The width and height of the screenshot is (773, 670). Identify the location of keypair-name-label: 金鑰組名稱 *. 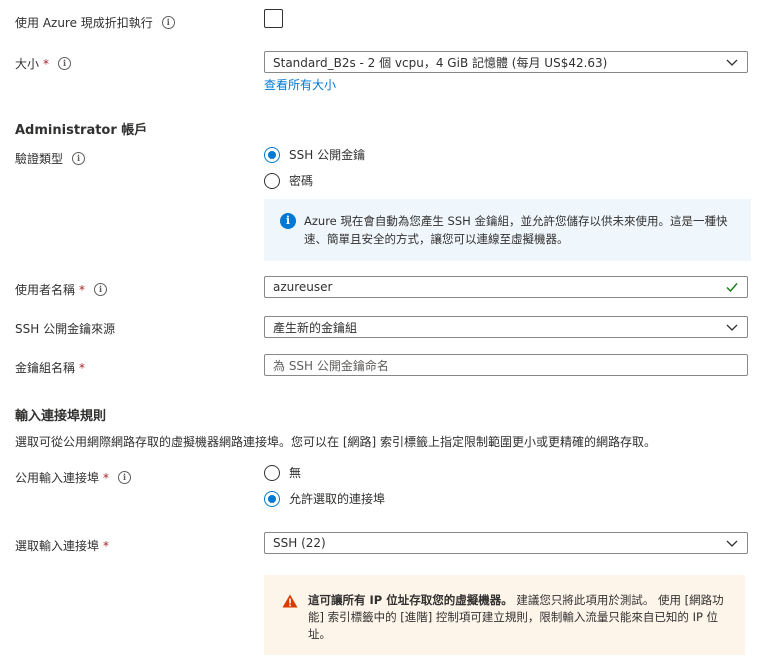
(50, 368).